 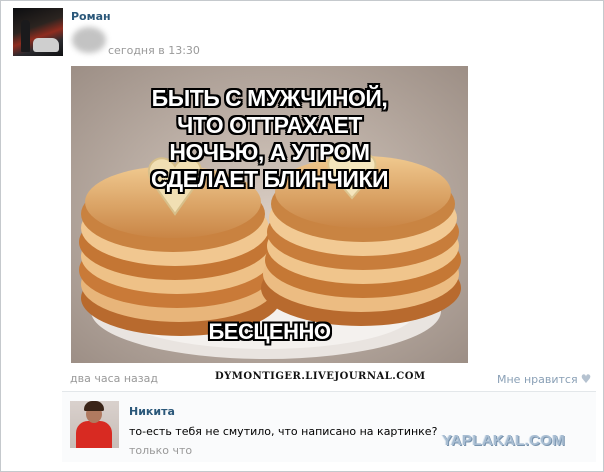 I want to click on blurred-mention, so click(x=89, y=40).